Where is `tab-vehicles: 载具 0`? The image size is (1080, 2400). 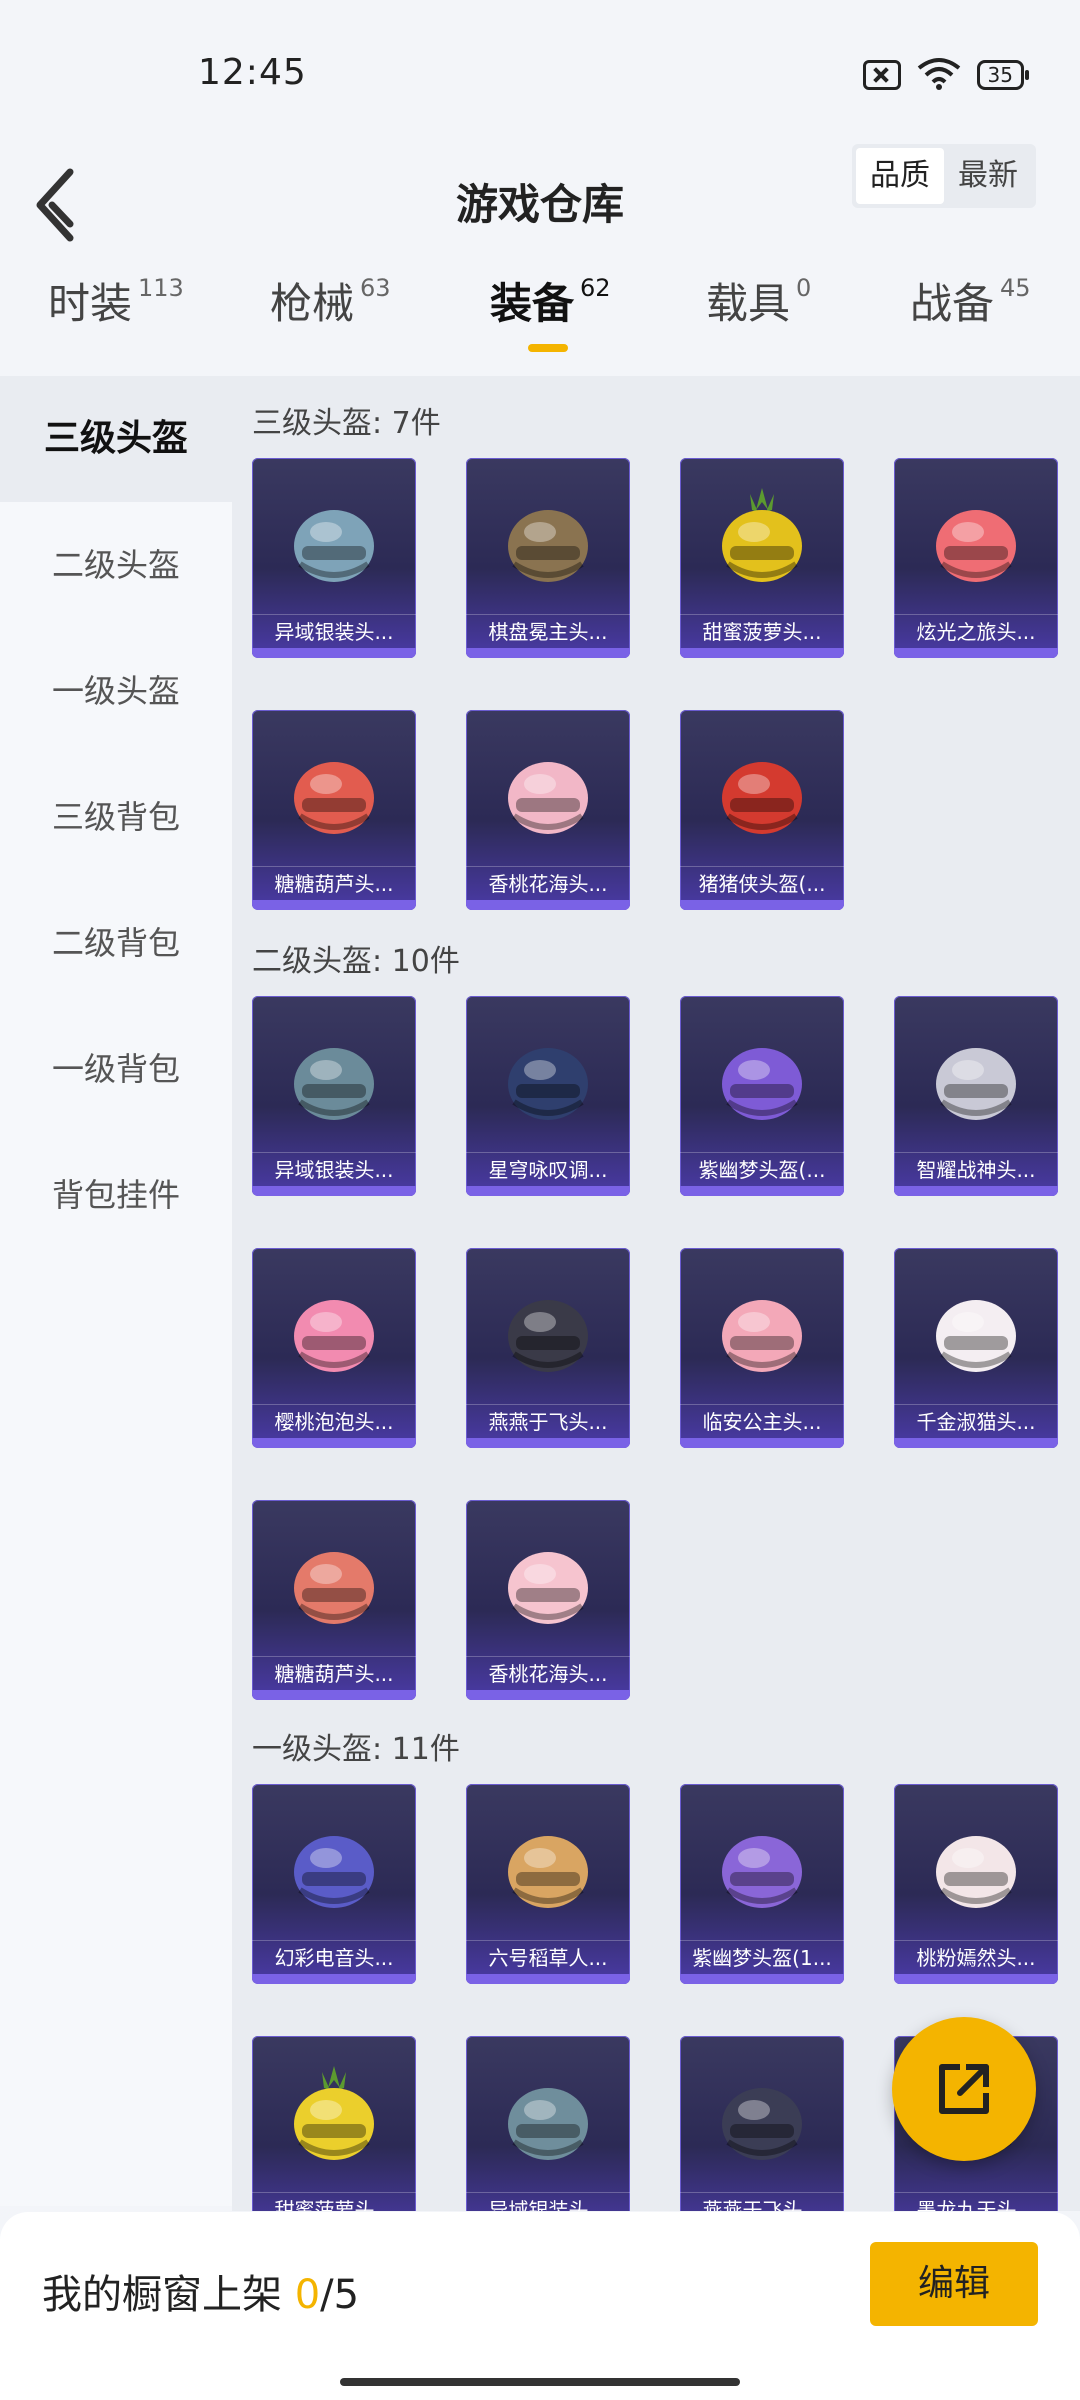
tab-vehicles: 载具 0 is located at coordinates (758, 320).